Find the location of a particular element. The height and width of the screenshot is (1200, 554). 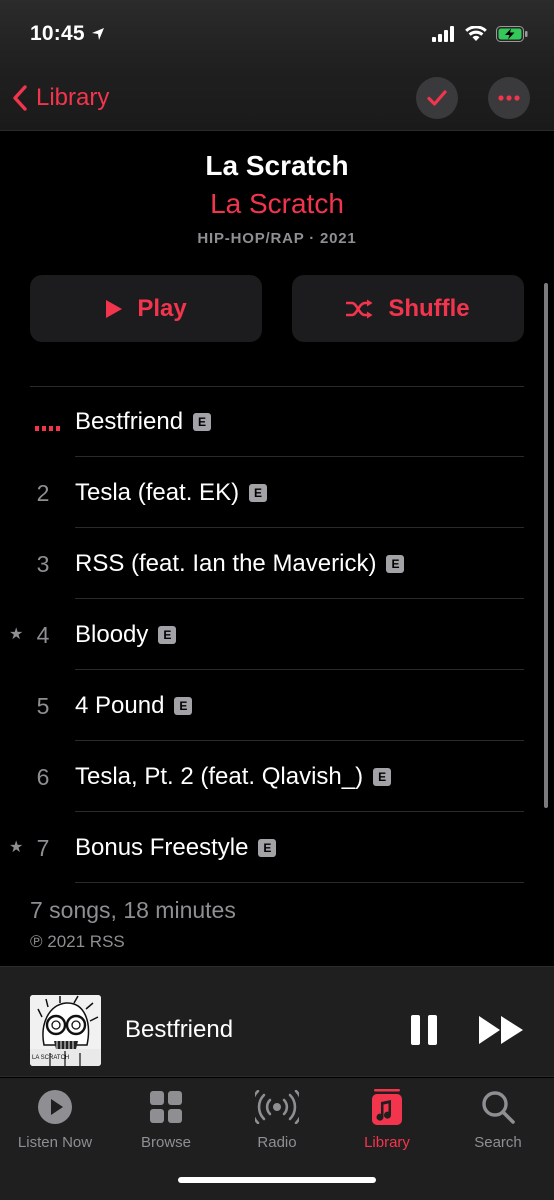

song-count: 7 songs, 18 minutes is located at coordinates (133, 910).